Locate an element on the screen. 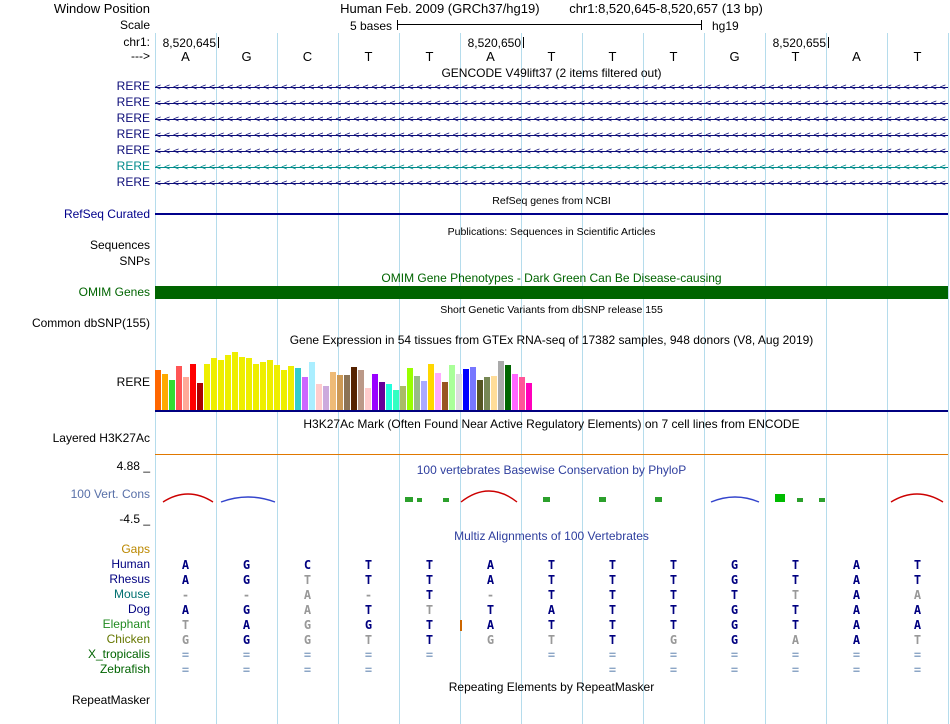 The width and height of the screenshot is (950, 724). gtex-gene-line is located at coordinates (551, 411).